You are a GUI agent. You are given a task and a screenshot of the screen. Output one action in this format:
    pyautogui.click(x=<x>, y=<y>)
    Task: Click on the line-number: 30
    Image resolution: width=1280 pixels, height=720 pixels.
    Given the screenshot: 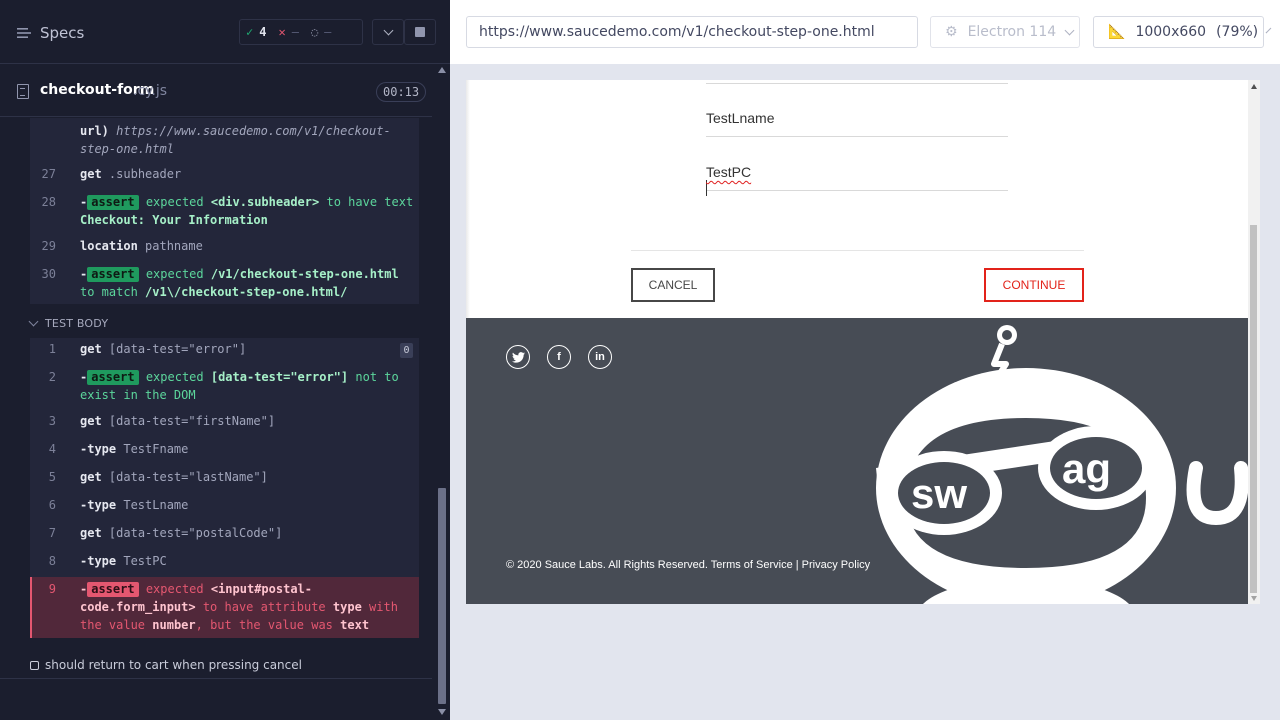 What is the action you would take?
    pyautogui.click(x=48, y=274)
    